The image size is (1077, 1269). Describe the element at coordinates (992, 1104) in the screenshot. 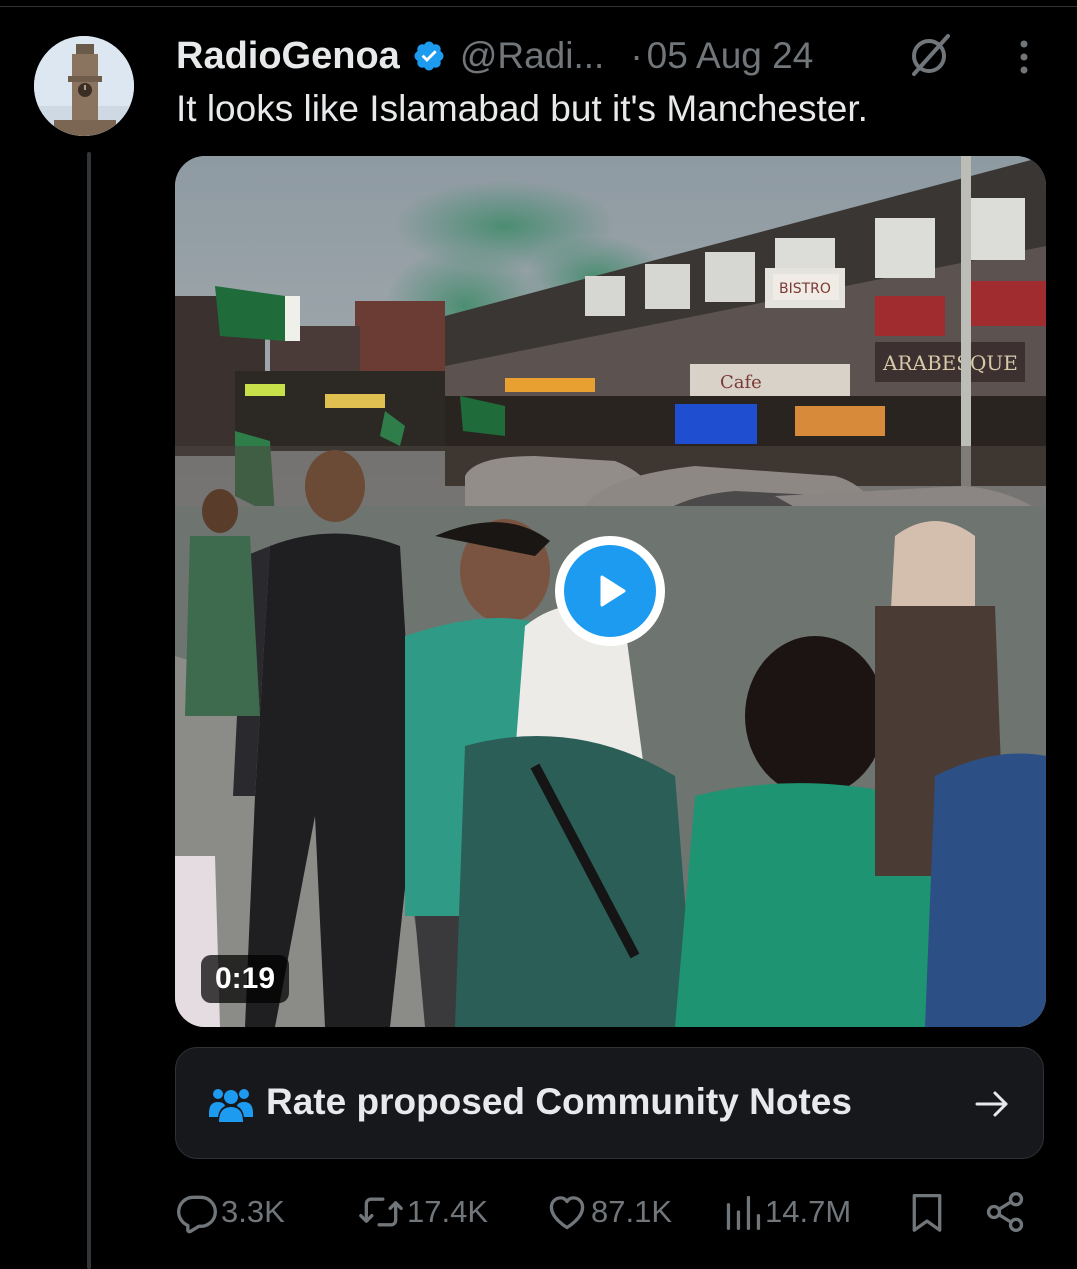

I see `arrow-right-icon` at that location.